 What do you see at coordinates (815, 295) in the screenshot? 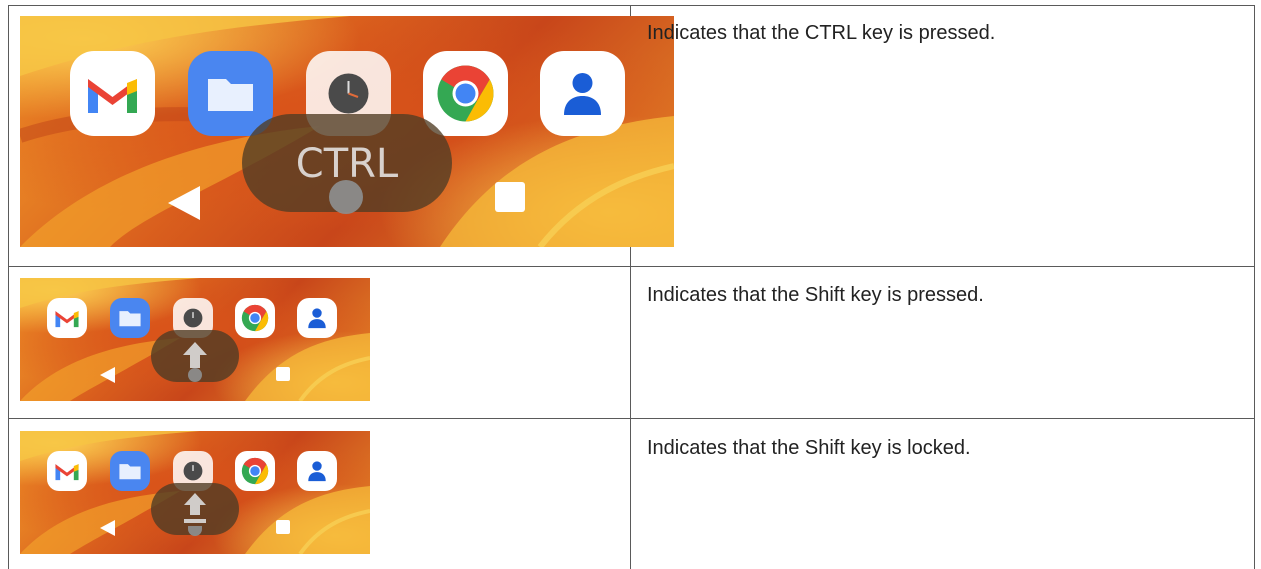
I see `description-shift-pressed: Indicates that the Shift key is pressed.` at bounding box center [815, 295].